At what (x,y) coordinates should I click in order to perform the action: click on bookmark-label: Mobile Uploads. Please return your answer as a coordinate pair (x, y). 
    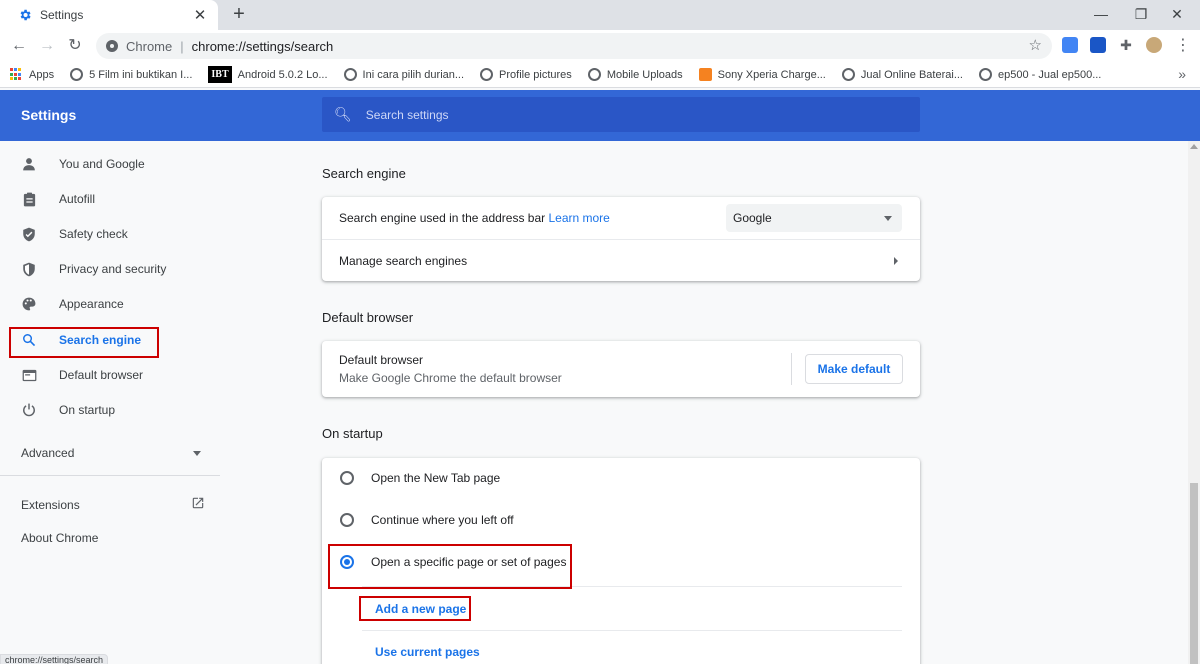
    Looking at the image, I should click on (644, 74).